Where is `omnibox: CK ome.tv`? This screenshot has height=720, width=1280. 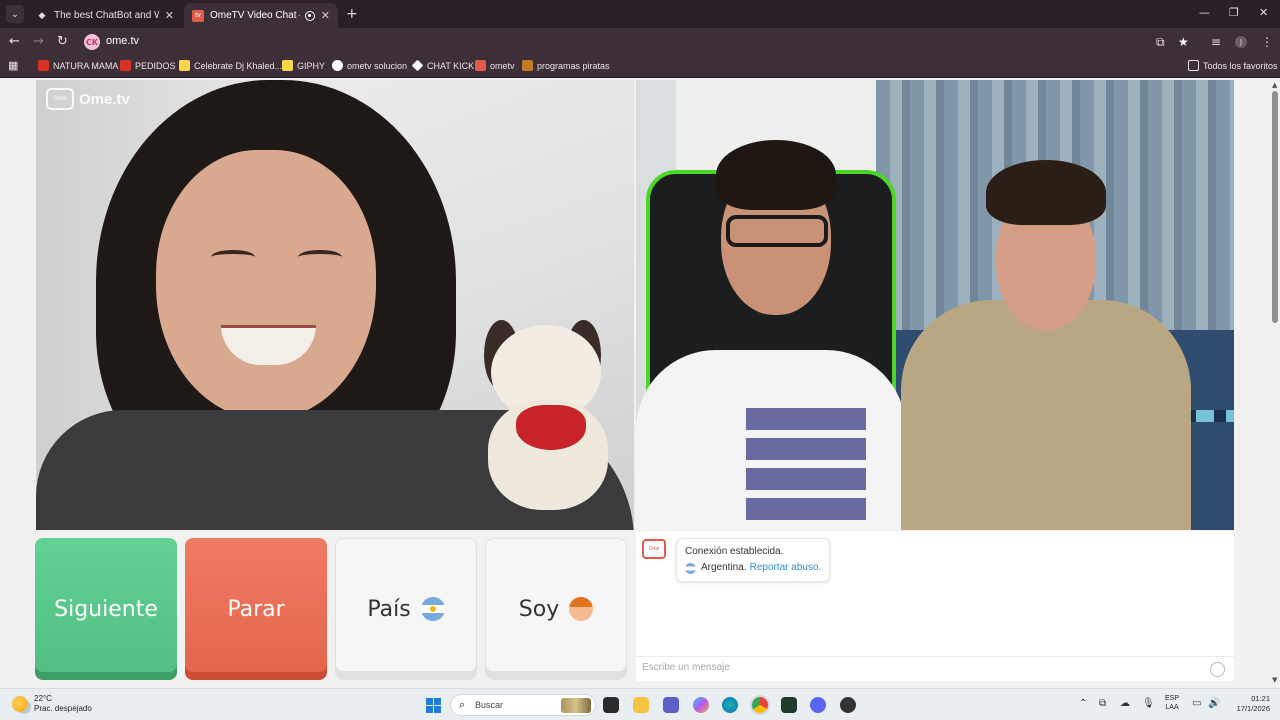 omnibox: CK ome.tv is located at coordinates (640, 42).